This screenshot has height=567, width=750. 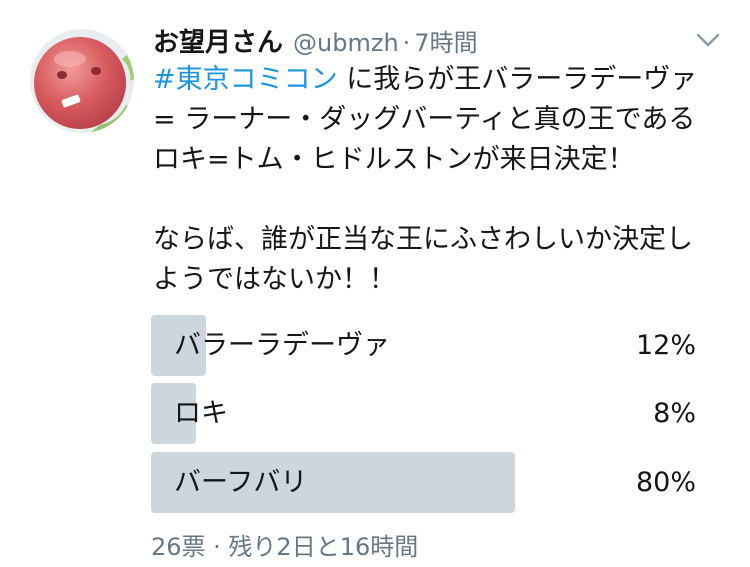 I want to click on hashtag-link: #東京コミコン, so click(x=245, y=79).